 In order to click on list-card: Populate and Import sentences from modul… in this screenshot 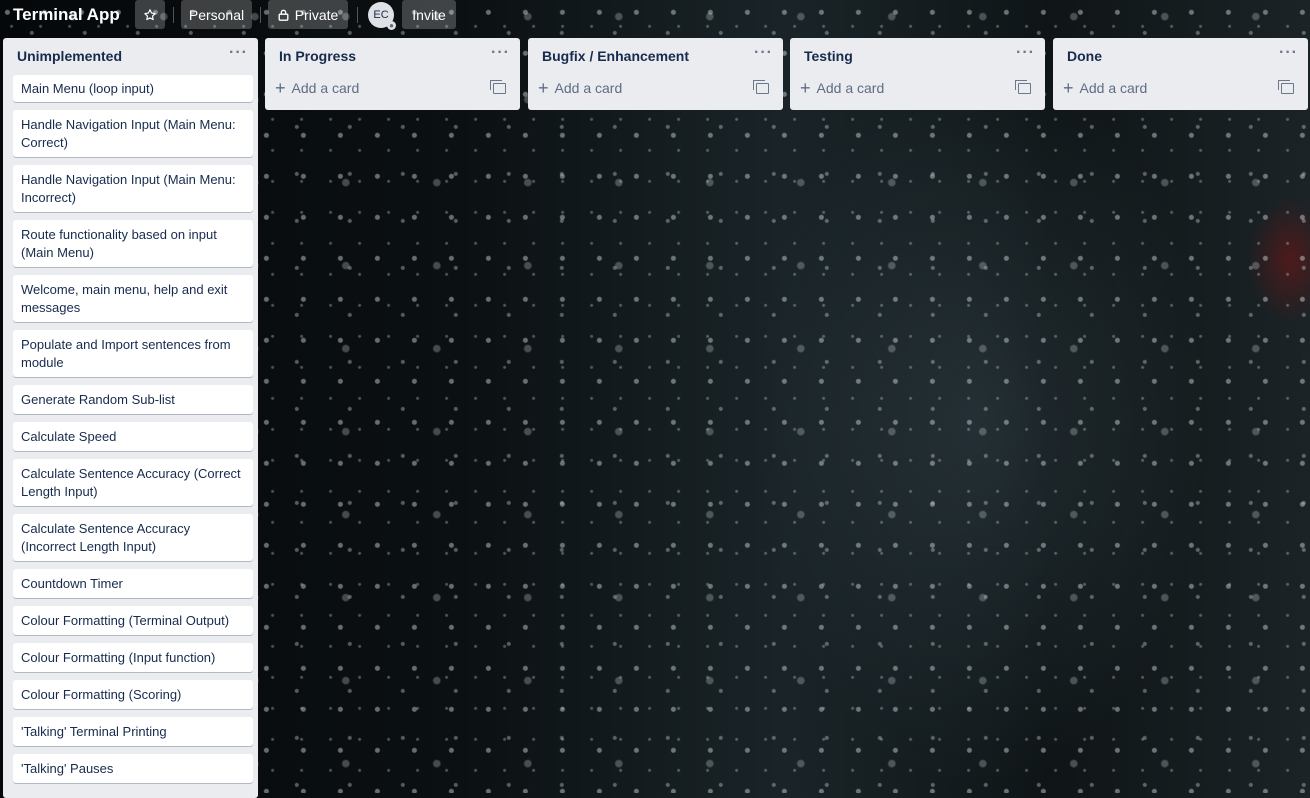, I will do `click(133, 353)`.